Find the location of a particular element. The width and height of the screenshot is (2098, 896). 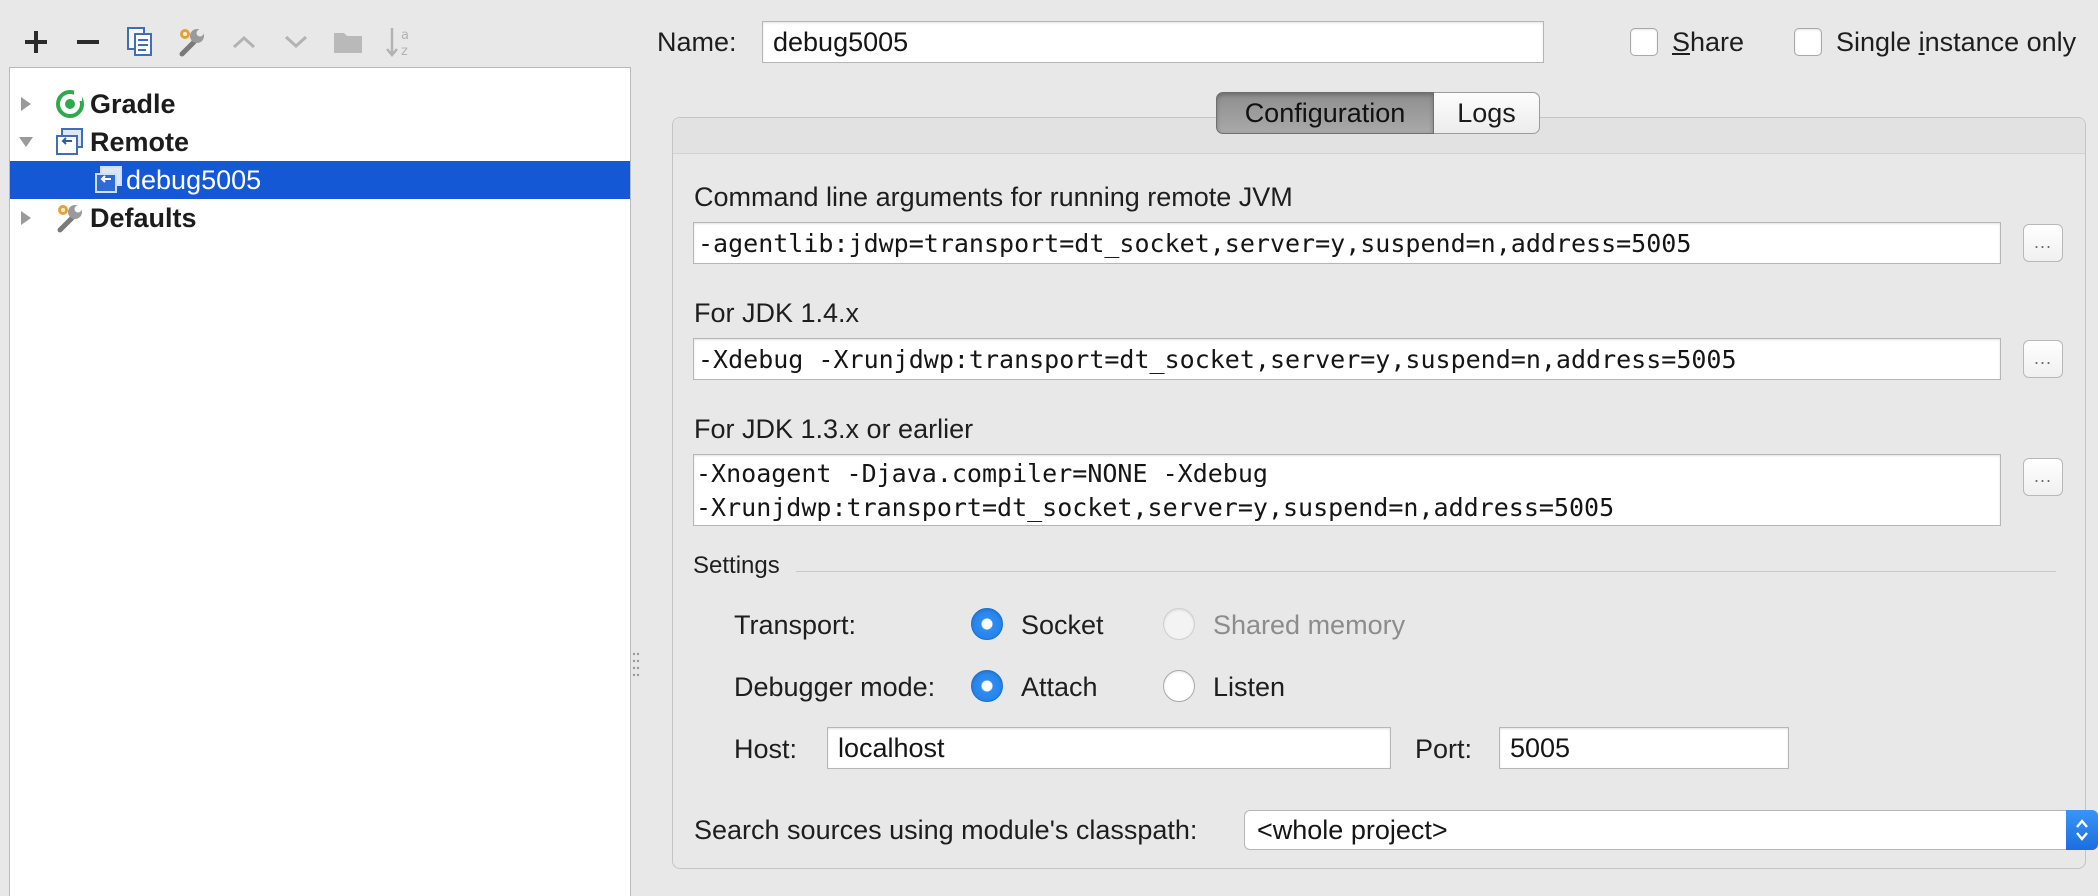

tree-item-remote: Remote is located at coordinates (320, 142).